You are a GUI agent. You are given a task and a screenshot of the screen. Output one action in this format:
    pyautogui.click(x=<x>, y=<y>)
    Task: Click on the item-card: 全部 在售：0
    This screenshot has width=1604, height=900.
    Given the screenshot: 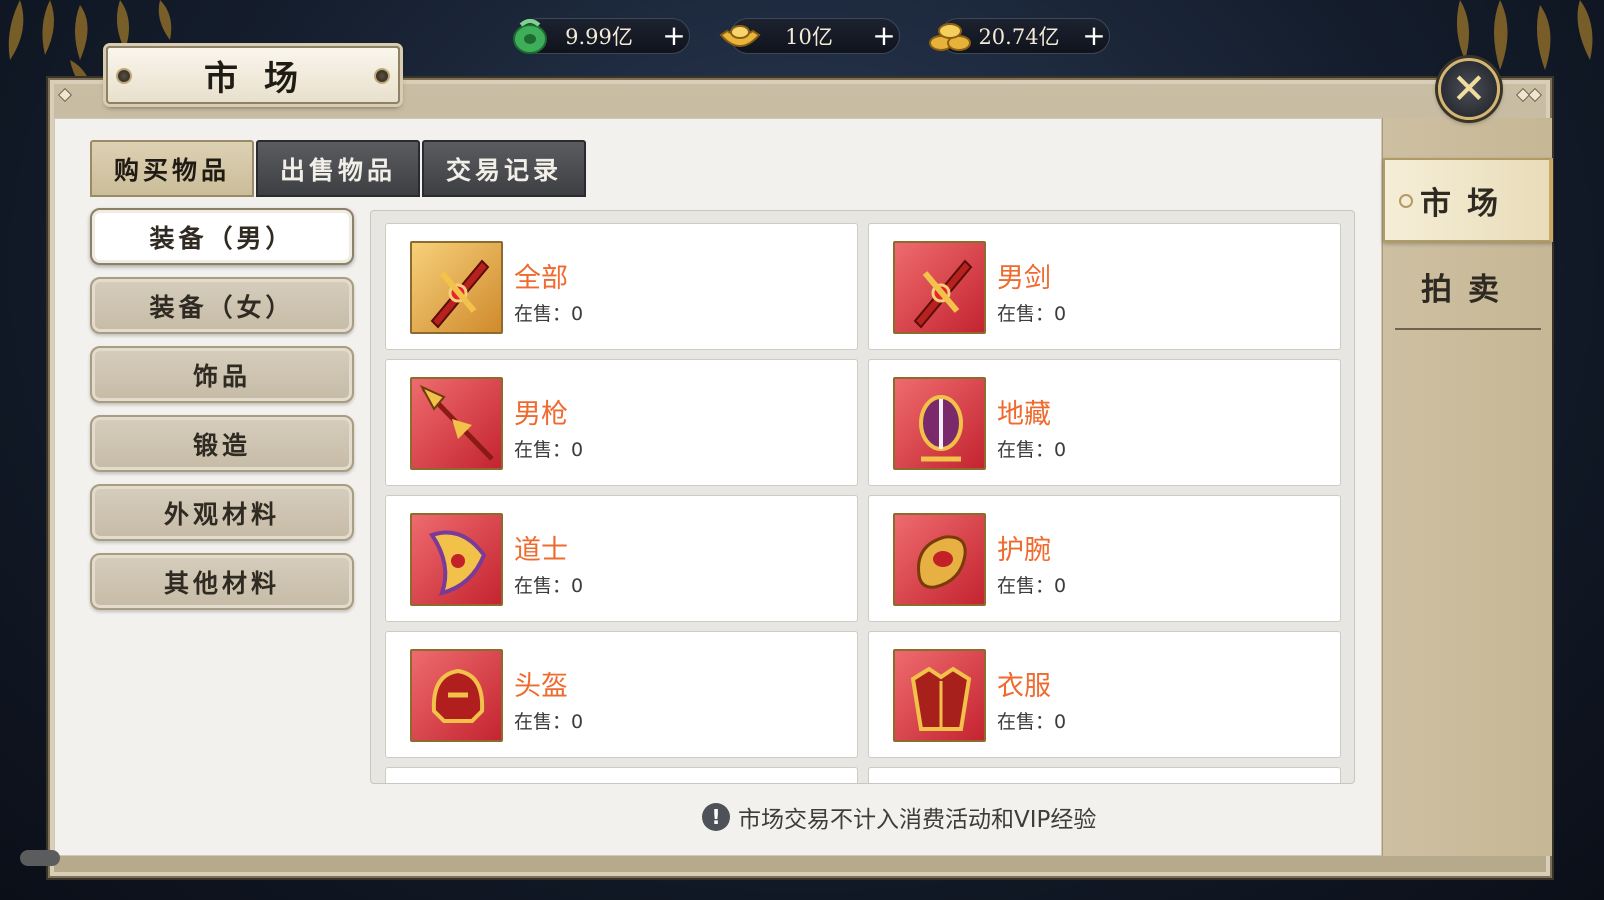 What is the action you would take?
    pyautogui.click(x=621, y=286)
    